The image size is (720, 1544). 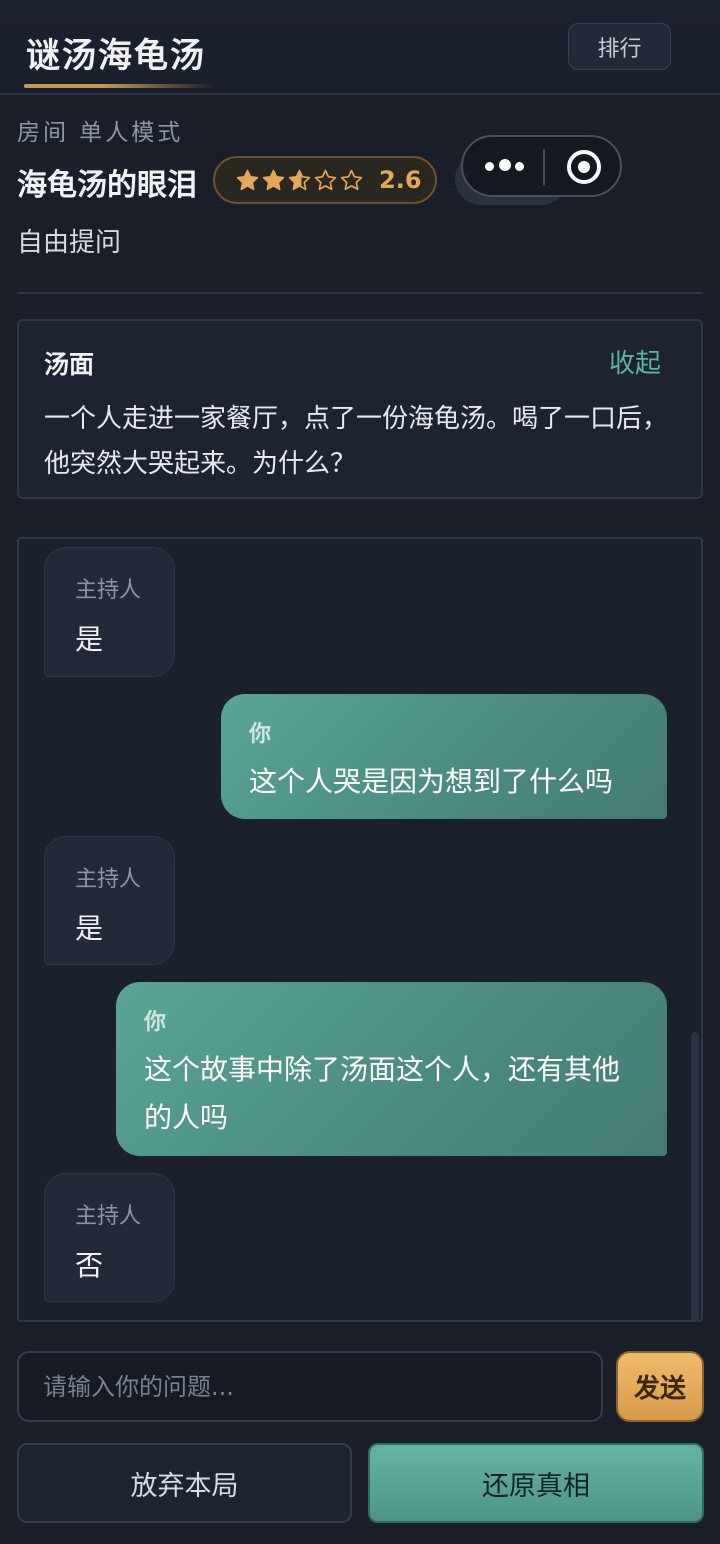 What do you see at coordinates (356, 441) in the screenshot?
I see `soup-text: 一个人走进一家餐厅，点了一份海龟汤。喝了一口后，他突然大哭起来。为什么？` at bounding box center [356, 441].